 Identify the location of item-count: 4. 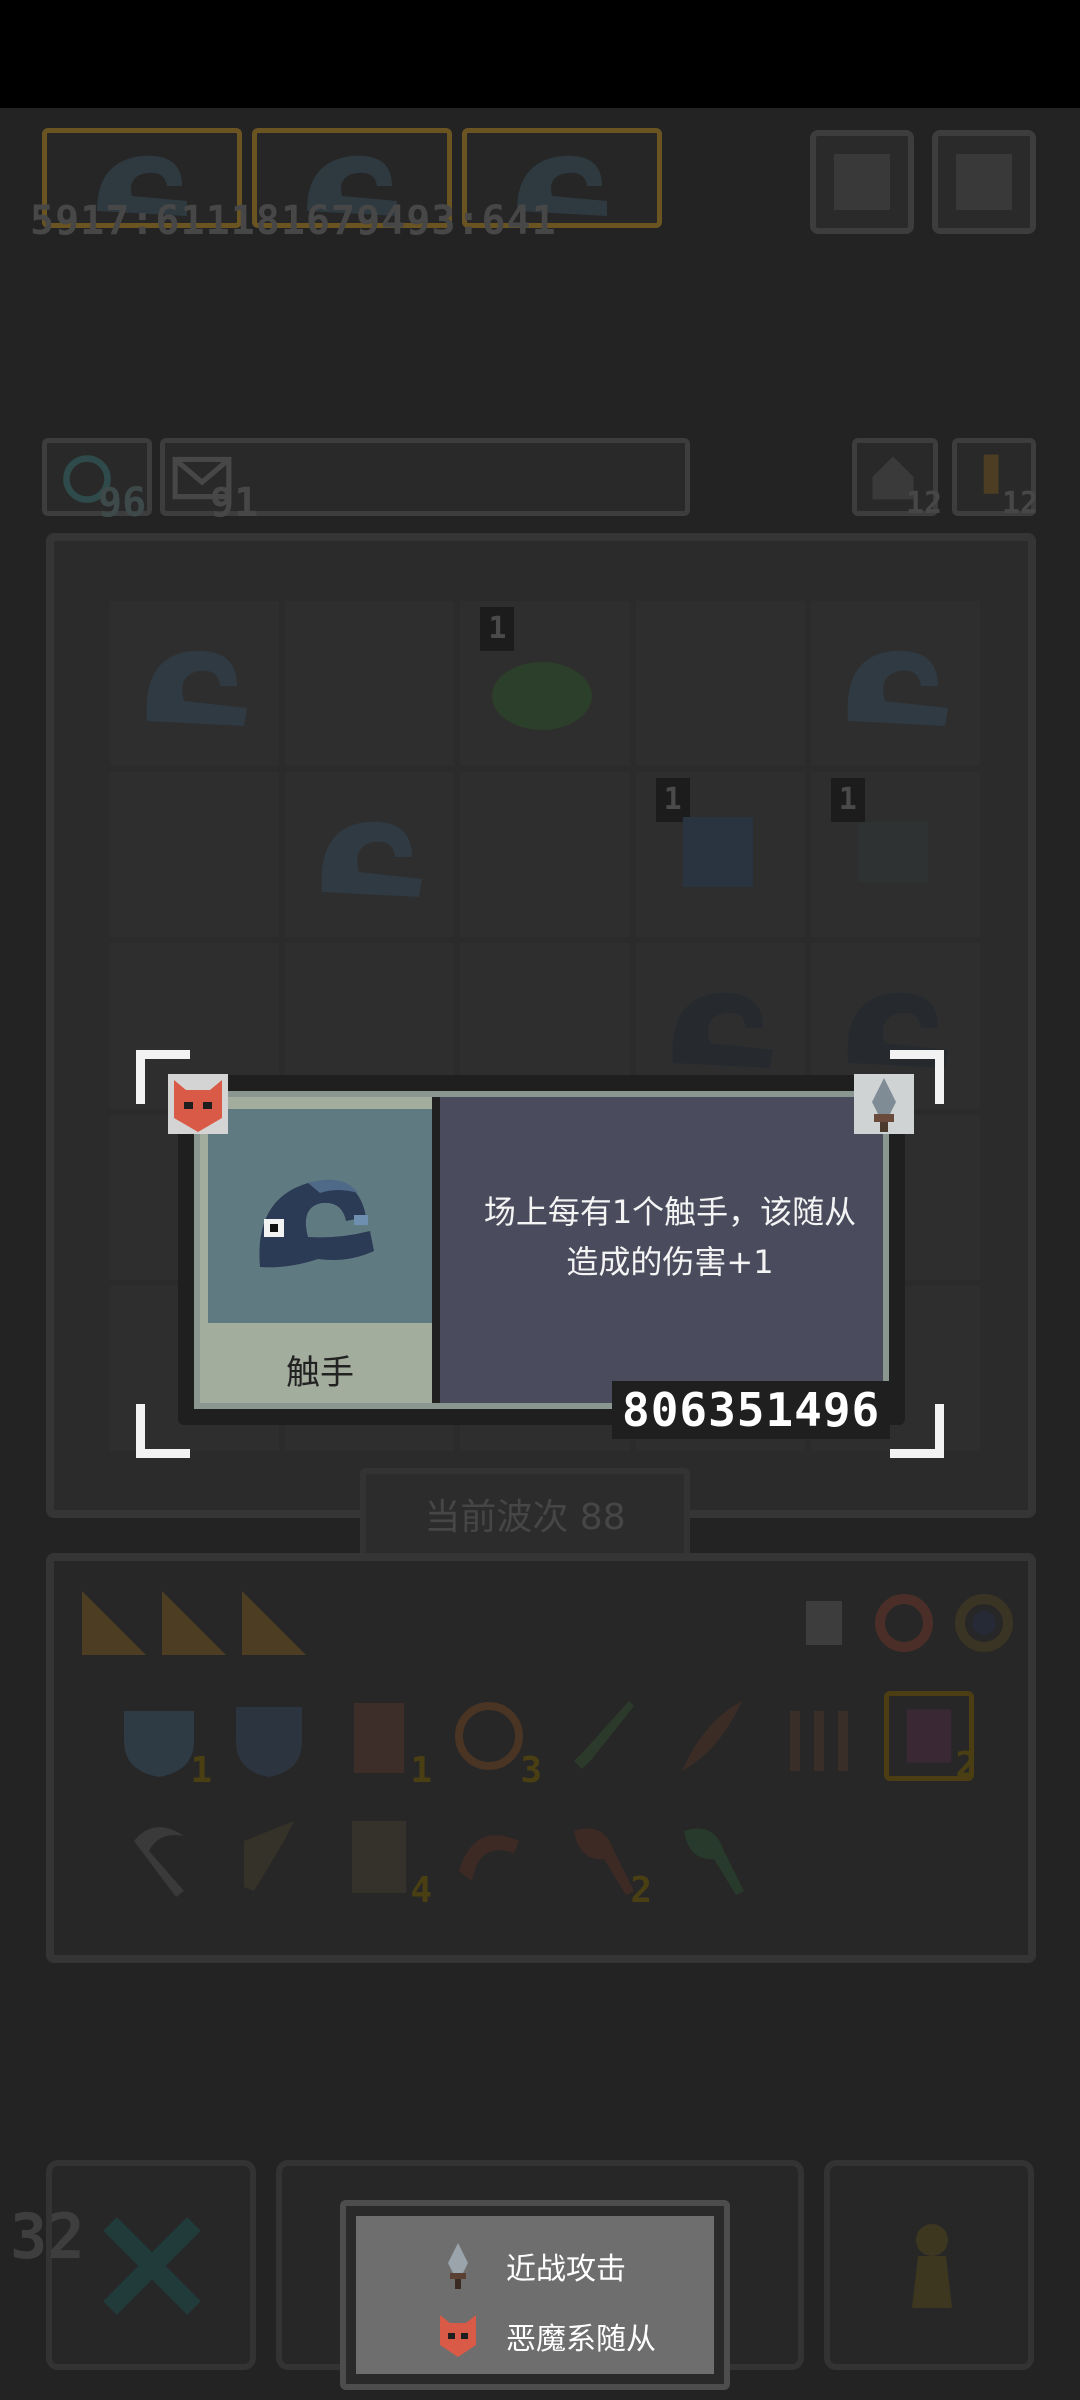
(421, 1890).